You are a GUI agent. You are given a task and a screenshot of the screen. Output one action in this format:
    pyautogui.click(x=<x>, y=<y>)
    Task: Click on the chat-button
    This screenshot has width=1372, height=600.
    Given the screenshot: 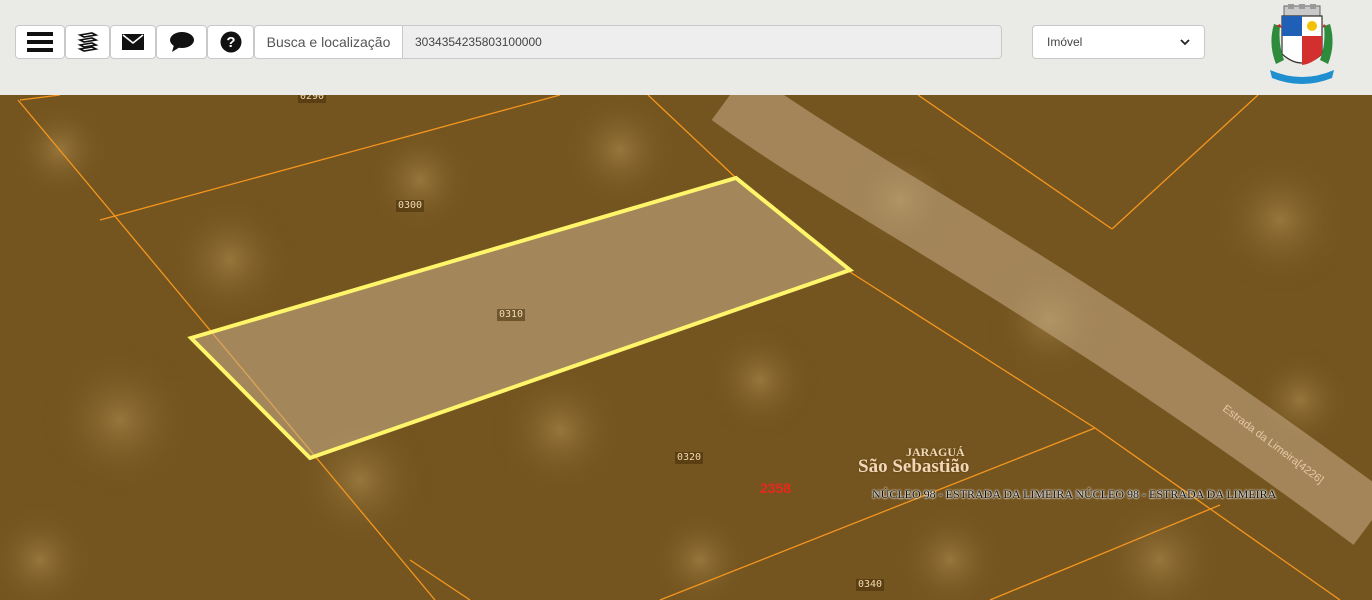 What is the action you would take?
    pyautogui.click(x=181, y=42)
    